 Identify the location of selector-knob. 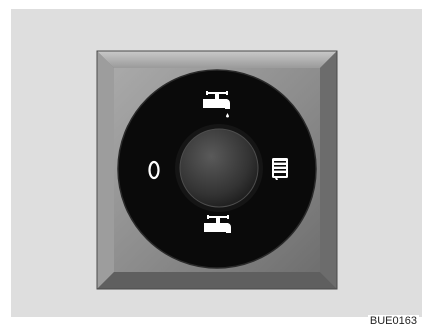
(219, 168).